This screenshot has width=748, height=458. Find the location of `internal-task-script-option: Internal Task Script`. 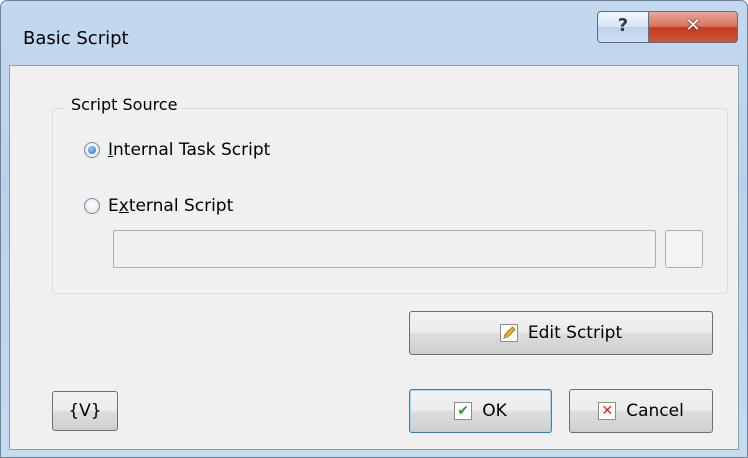

internal-task-script-option: Internal Task Script is located at coordinates (177, 150).